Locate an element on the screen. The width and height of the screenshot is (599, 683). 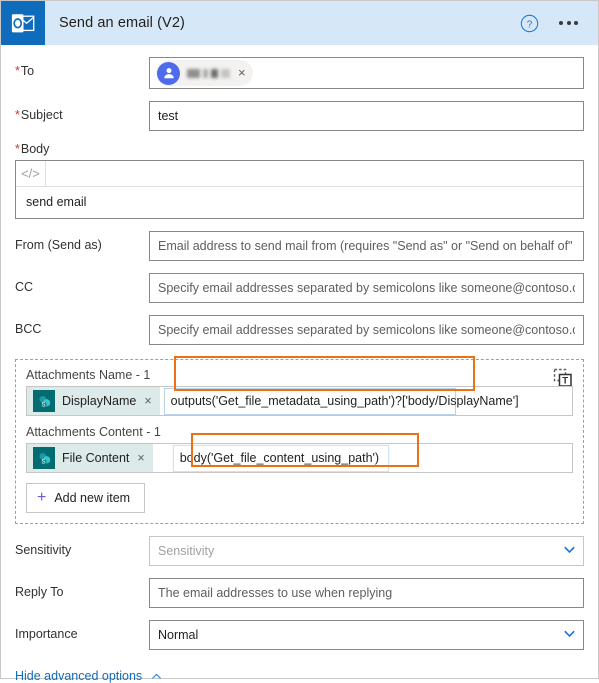
field-row-subject: *Subject test is located at coordinates (299, 116).